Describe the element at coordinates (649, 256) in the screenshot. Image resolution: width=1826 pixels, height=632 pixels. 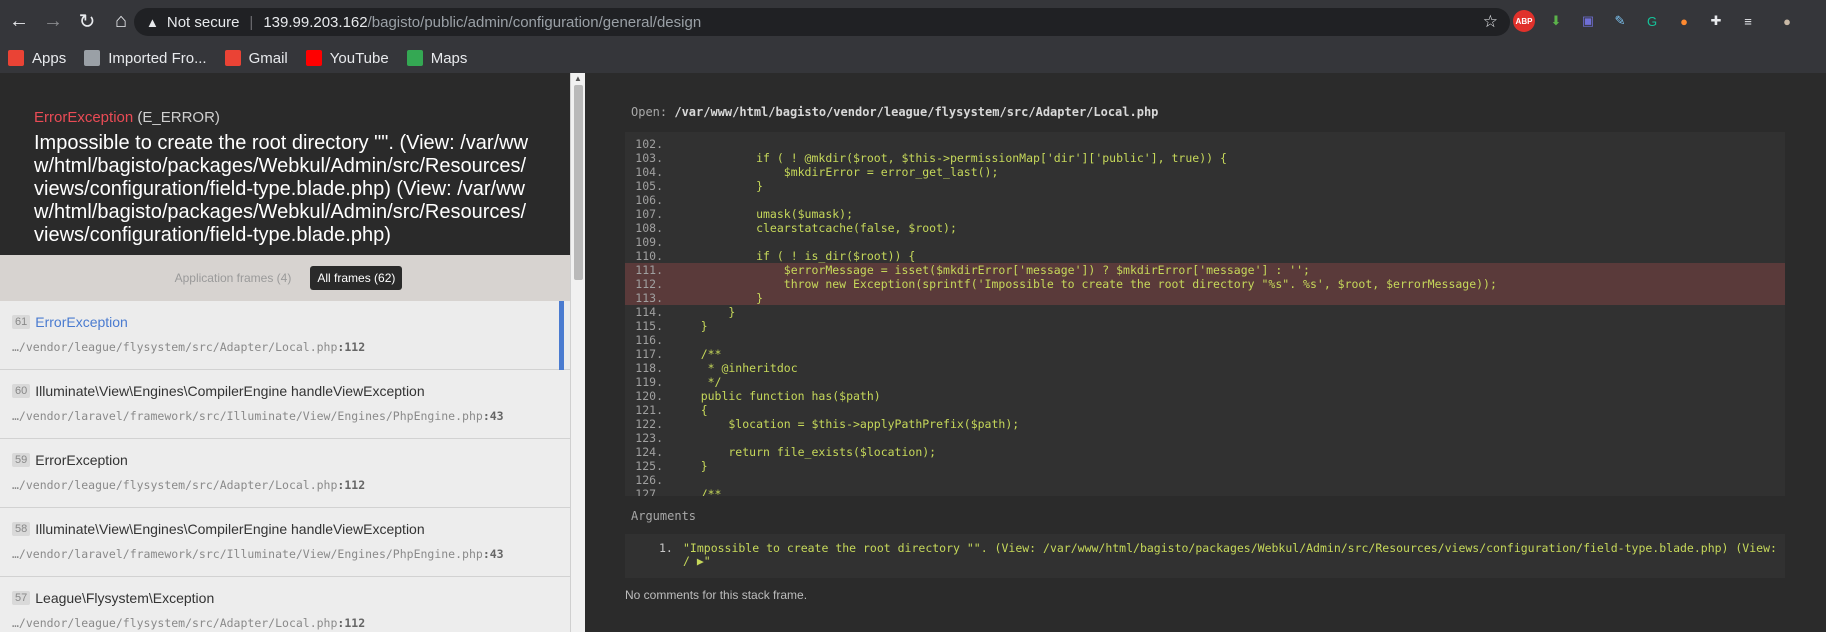
I see `line-number: 110.` at that location.